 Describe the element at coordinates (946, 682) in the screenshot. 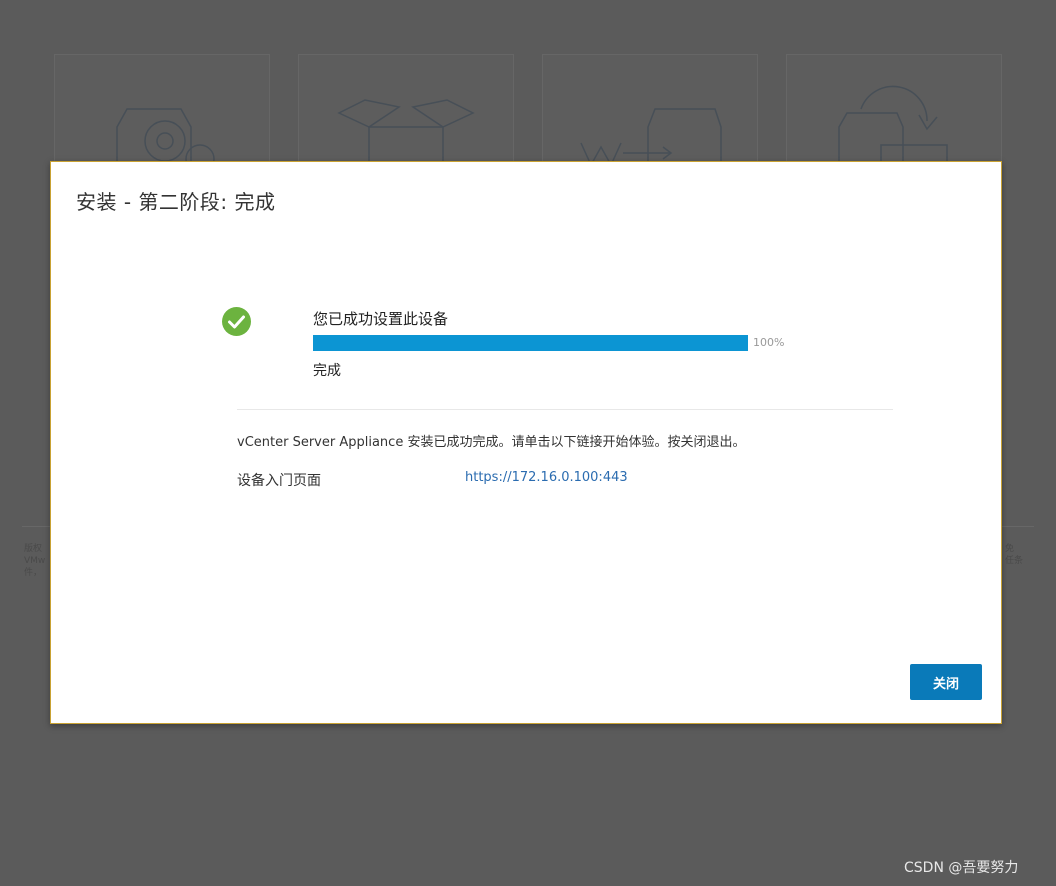

I see `close-button: 关闭` at that location.